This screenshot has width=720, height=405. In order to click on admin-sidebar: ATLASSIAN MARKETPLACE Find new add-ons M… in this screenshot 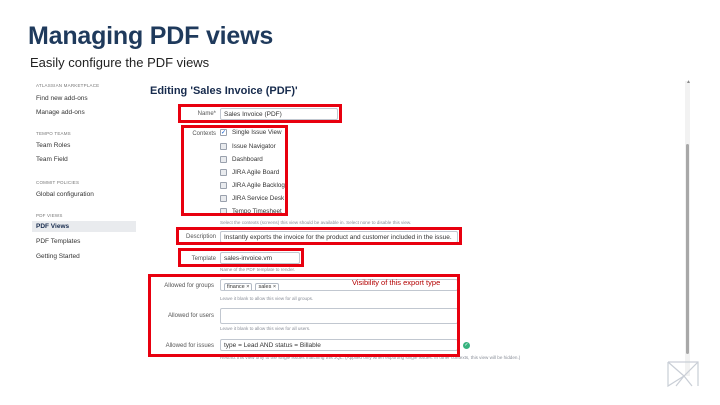, I will do `click(84, 226)`.